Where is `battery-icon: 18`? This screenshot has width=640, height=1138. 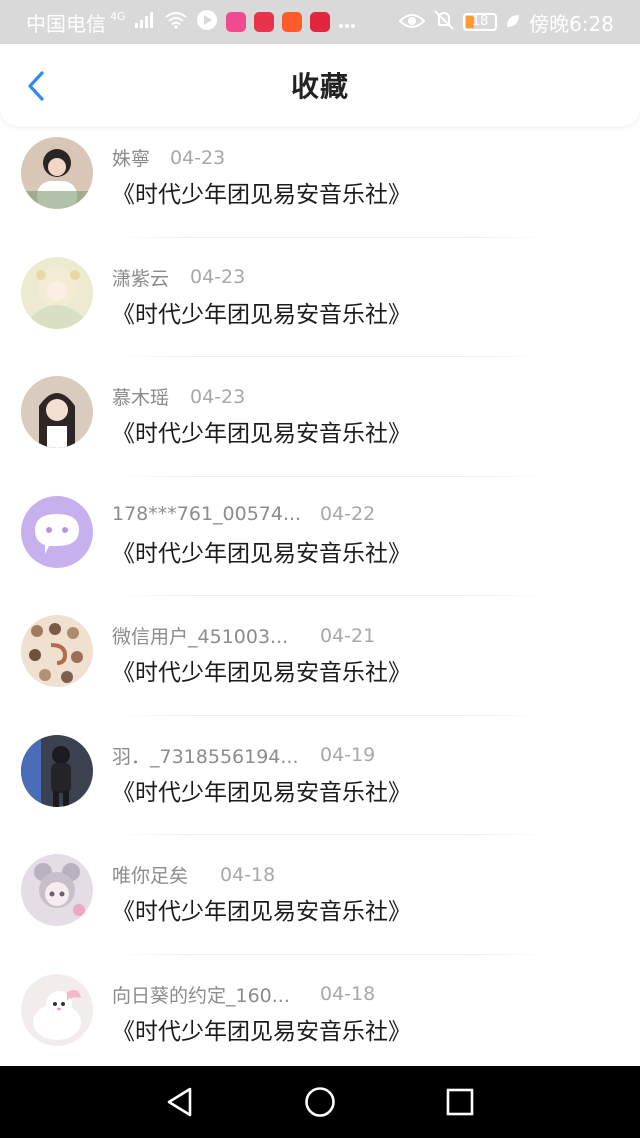 battery-icon: 18 is located at coordinates (480, 22).